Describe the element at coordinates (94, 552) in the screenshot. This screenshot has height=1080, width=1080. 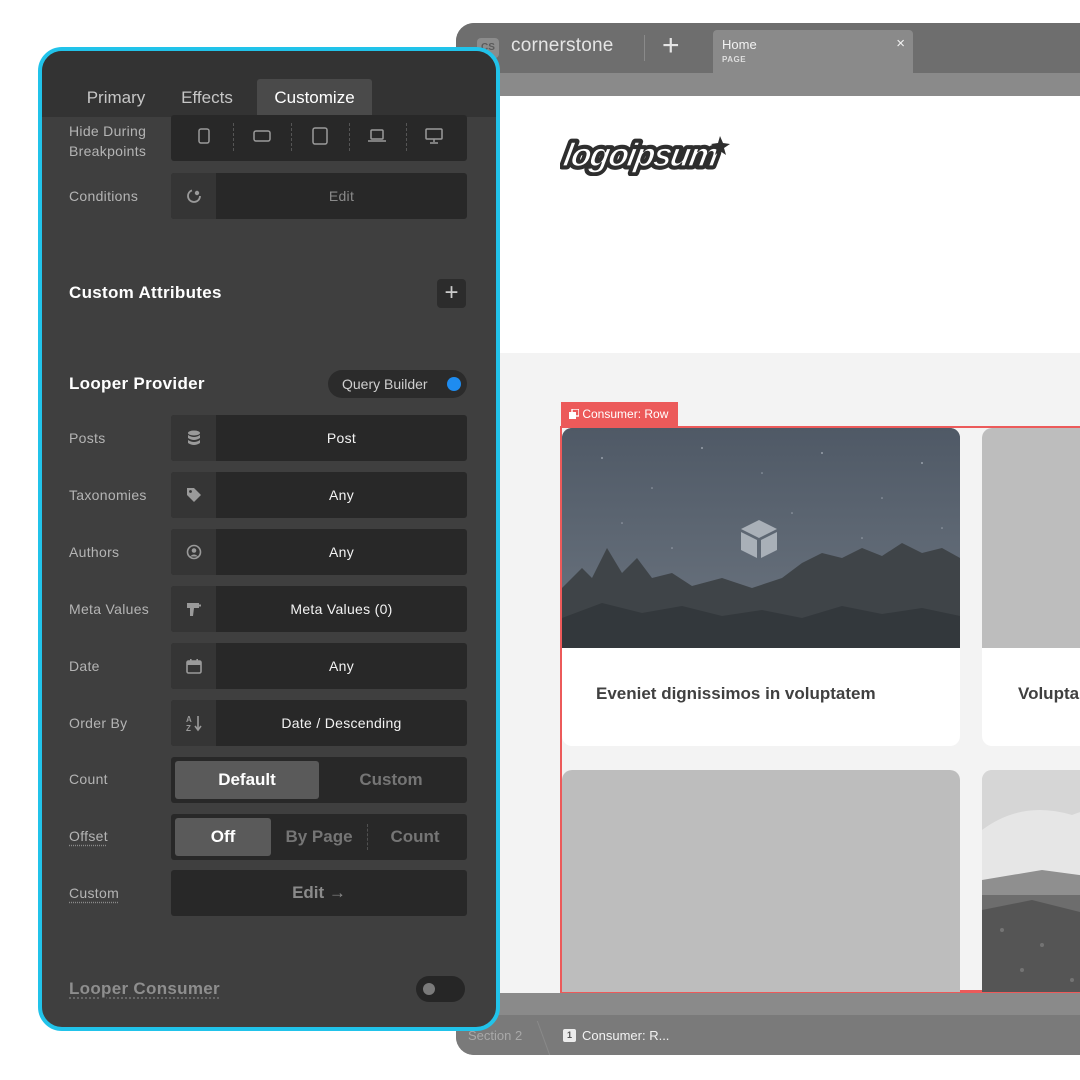
I see `authors-label: Authors` at that location.